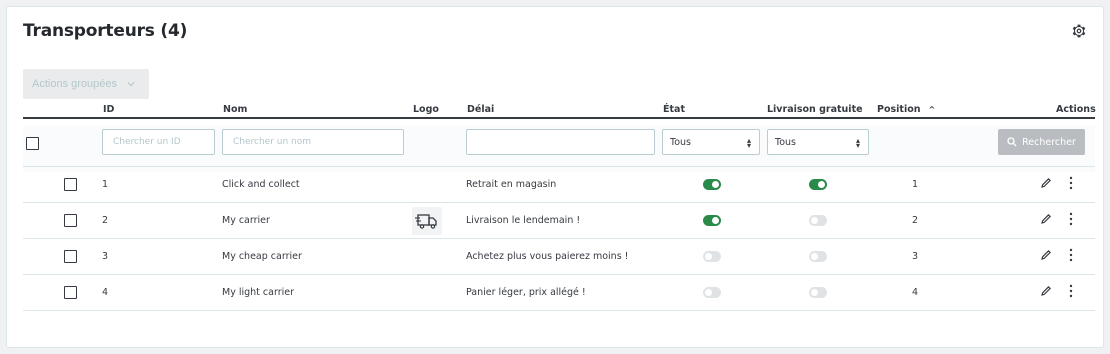  I want to click on gear-icon, so click(1079, 31).